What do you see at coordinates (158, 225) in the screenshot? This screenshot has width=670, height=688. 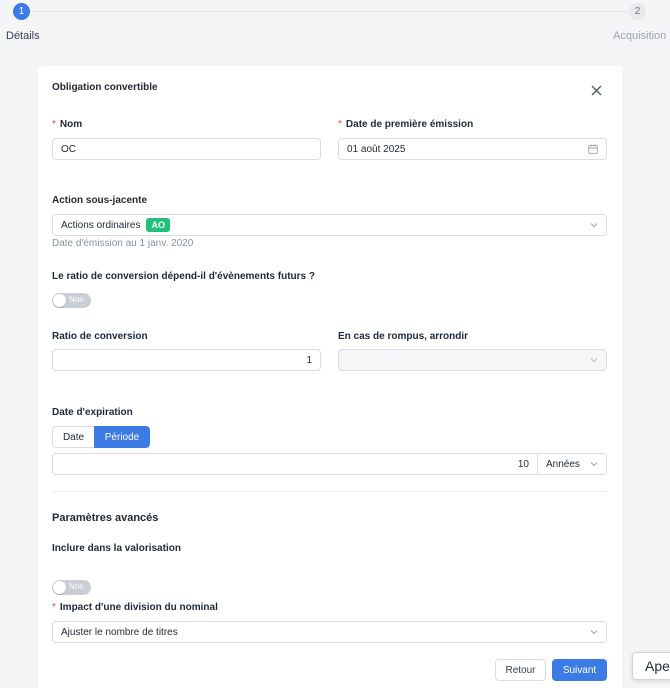 I see `action-tag-badge: AO` at bounding box center [158, 225].